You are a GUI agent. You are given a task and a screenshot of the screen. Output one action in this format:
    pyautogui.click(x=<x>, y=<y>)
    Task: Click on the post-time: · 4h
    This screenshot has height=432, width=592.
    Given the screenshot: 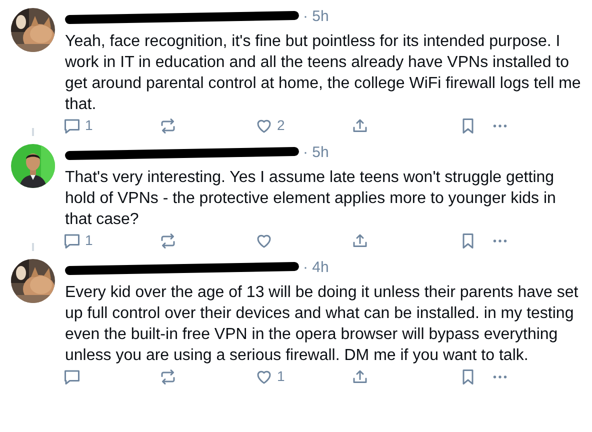 What is the action you would take?
    pyautogui.click(x=316, y=268)
    